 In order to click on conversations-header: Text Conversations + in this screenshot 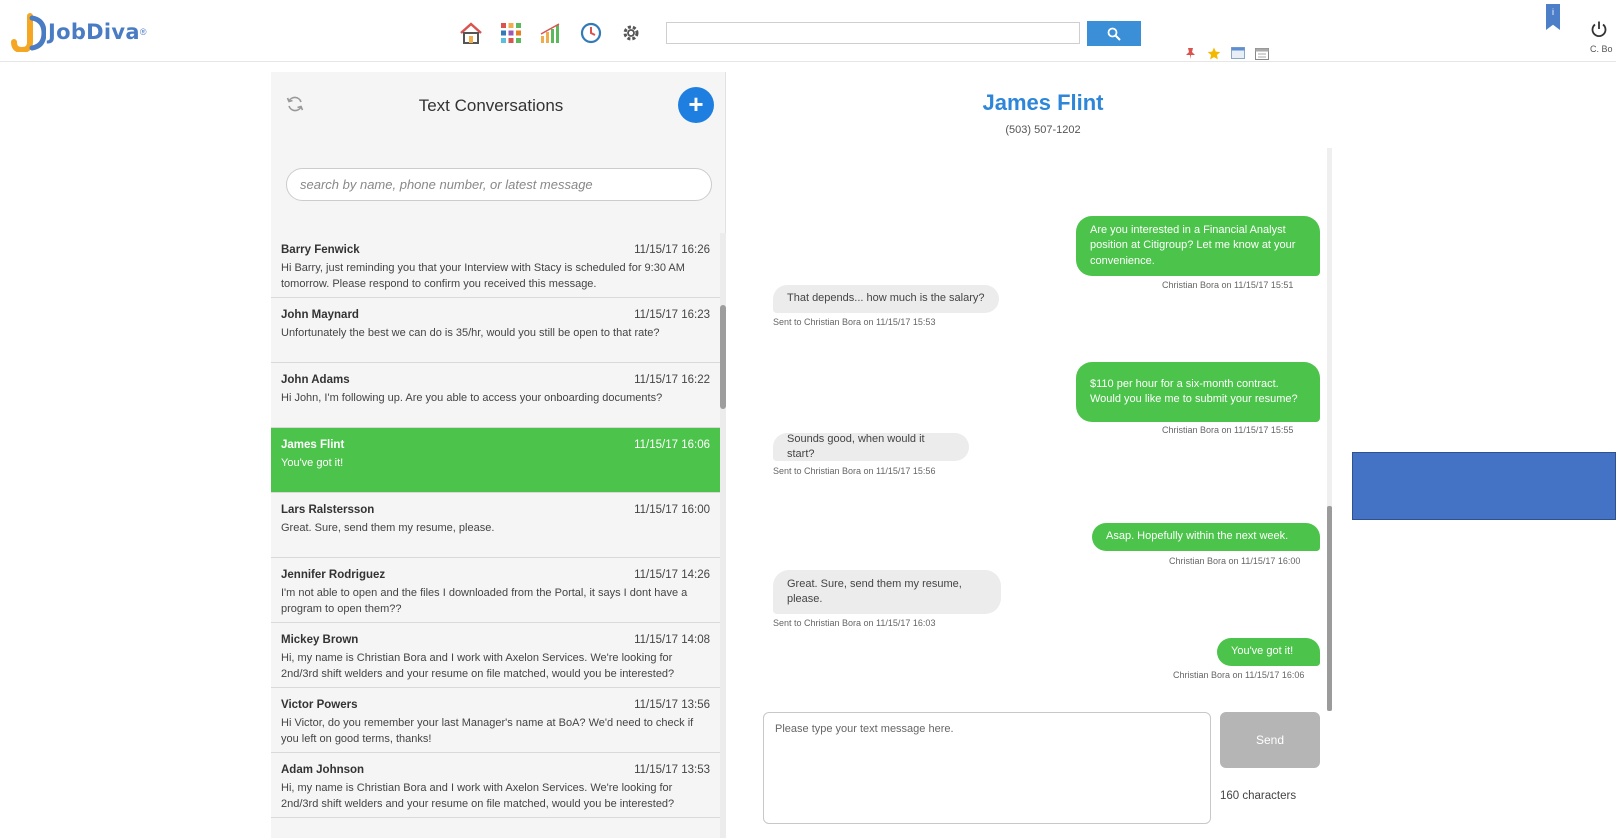, I will do `click(498, 105)`.